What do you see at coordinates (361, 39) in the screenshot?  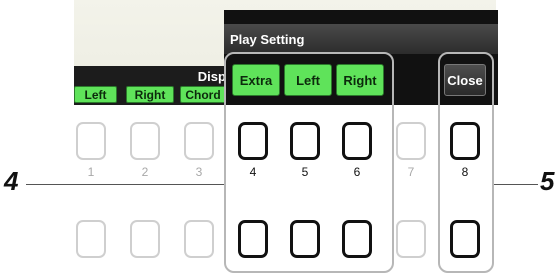 I see `popup-title-bar: Play Setting` at bounding box center [361, 39].